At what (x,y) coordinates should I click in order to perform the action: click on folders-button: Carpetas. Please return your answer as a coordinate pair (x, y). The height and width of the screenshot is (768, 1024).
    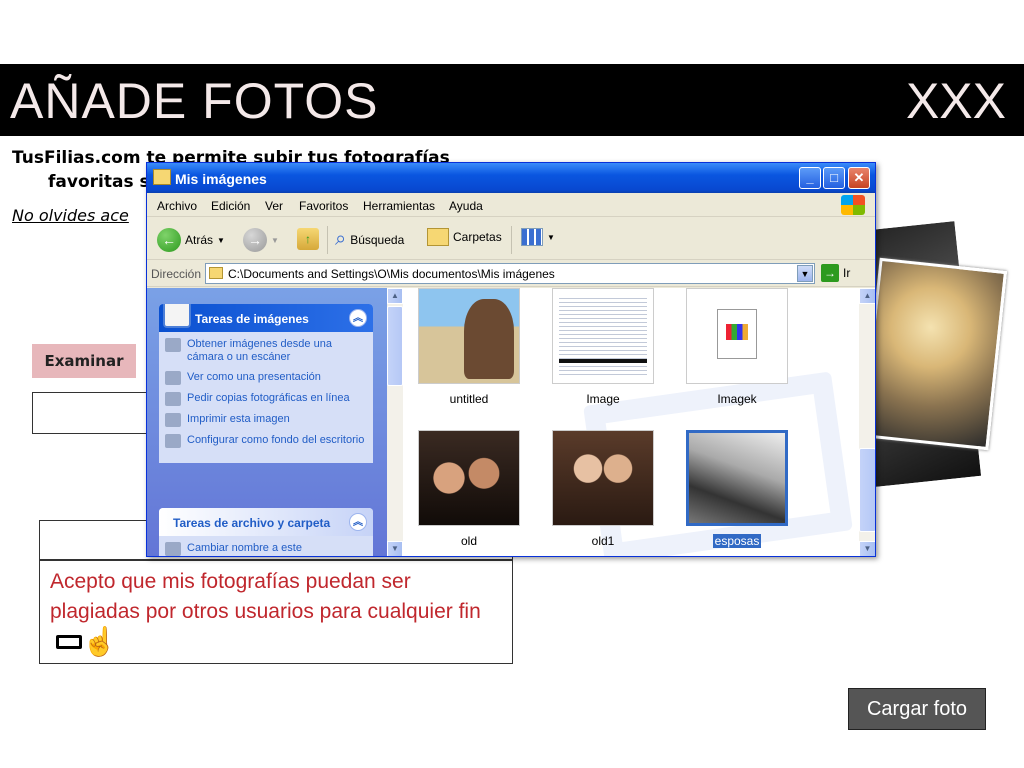
    Looking at the image, I should click on (464, 237).